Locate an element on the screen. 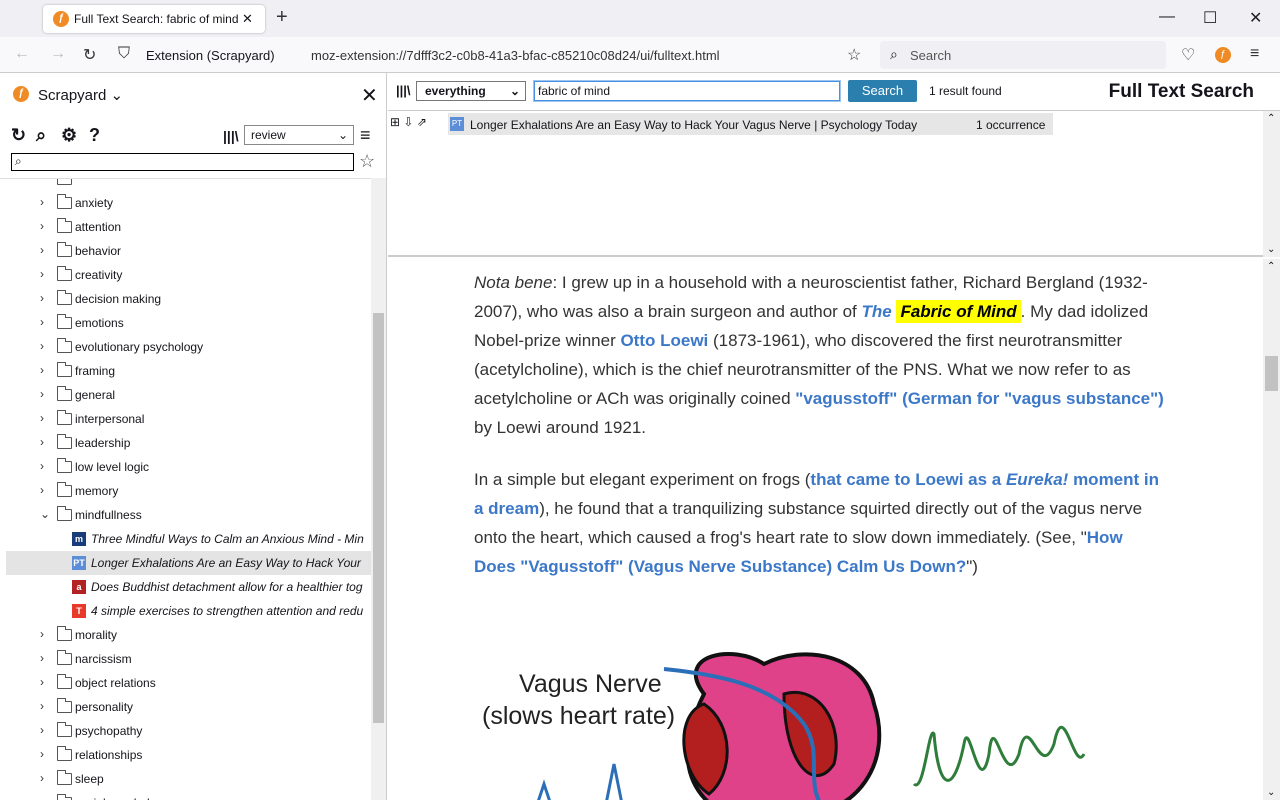  close-window-icon: ✕ is located at coordinates (1255, 18).